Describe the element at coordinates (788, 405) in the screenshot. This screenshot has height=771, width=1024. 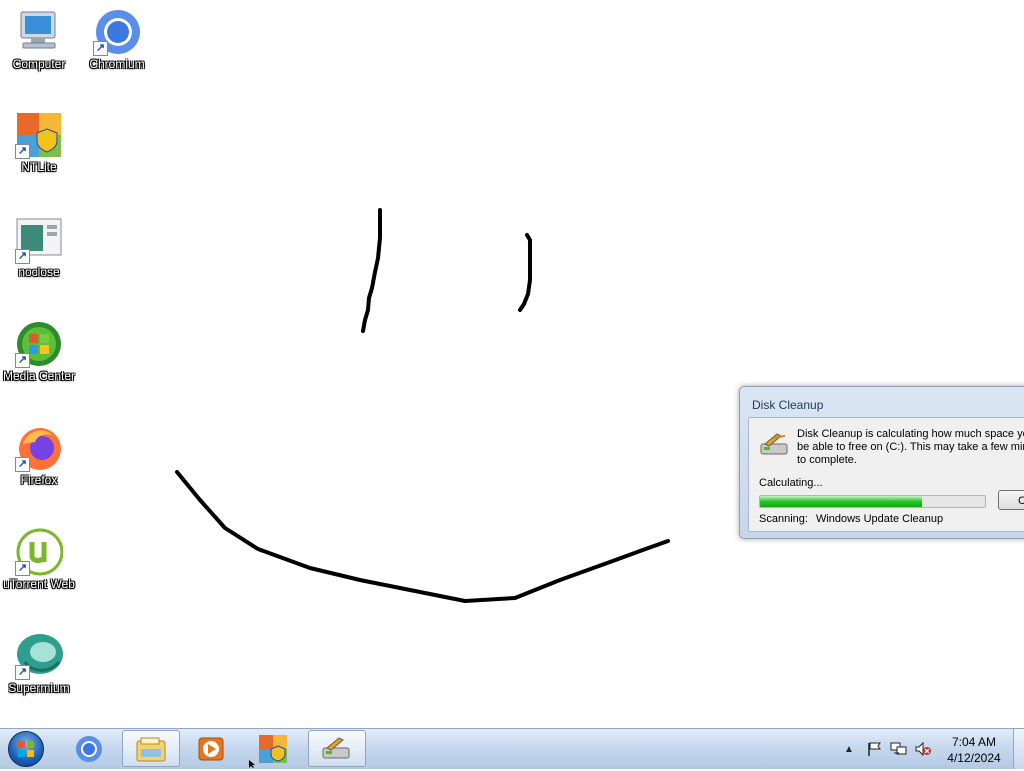
I see `dialog-title: Disk Cleanup` at that location.